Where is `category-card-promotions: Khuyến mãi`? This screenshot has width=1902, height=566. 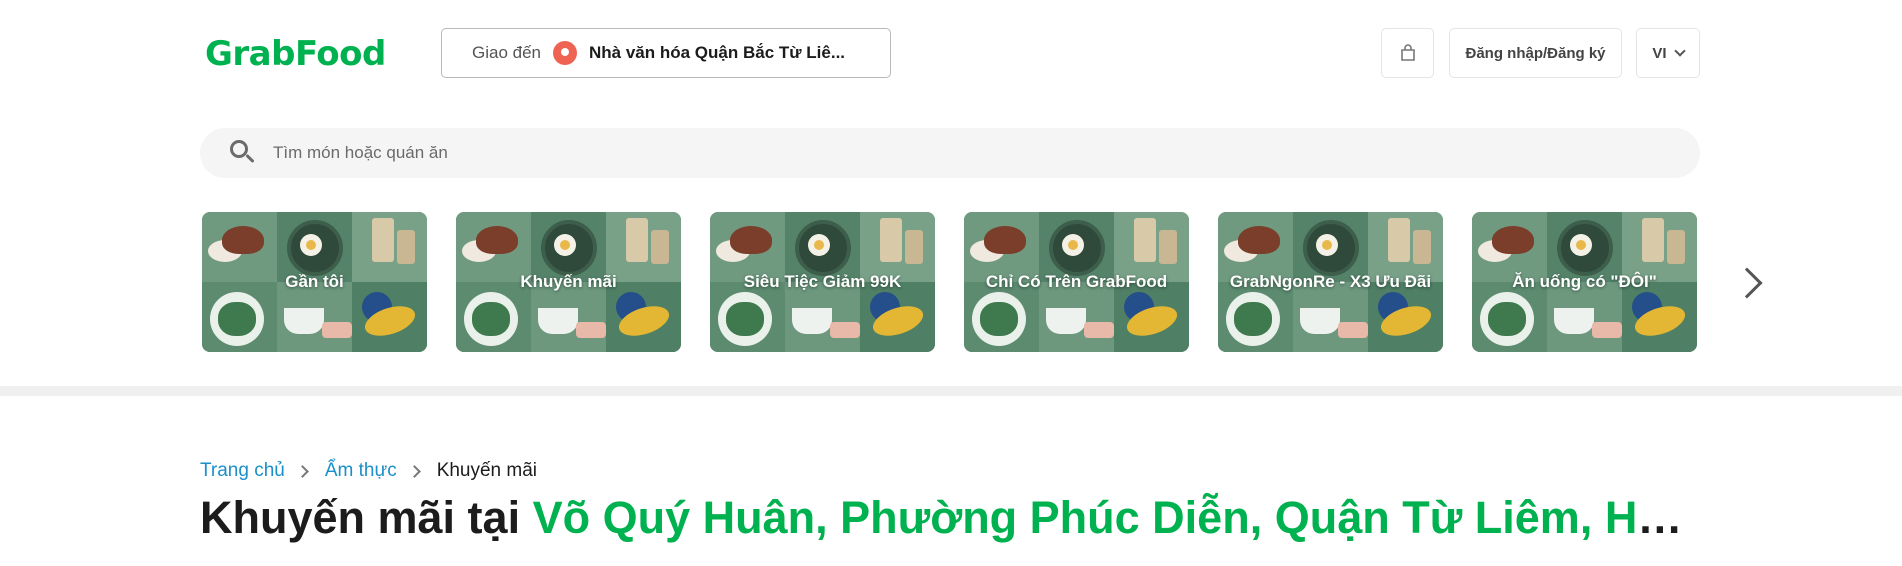 category-card-promotions: Khuyến mãi is located at coordinates (568, 282).